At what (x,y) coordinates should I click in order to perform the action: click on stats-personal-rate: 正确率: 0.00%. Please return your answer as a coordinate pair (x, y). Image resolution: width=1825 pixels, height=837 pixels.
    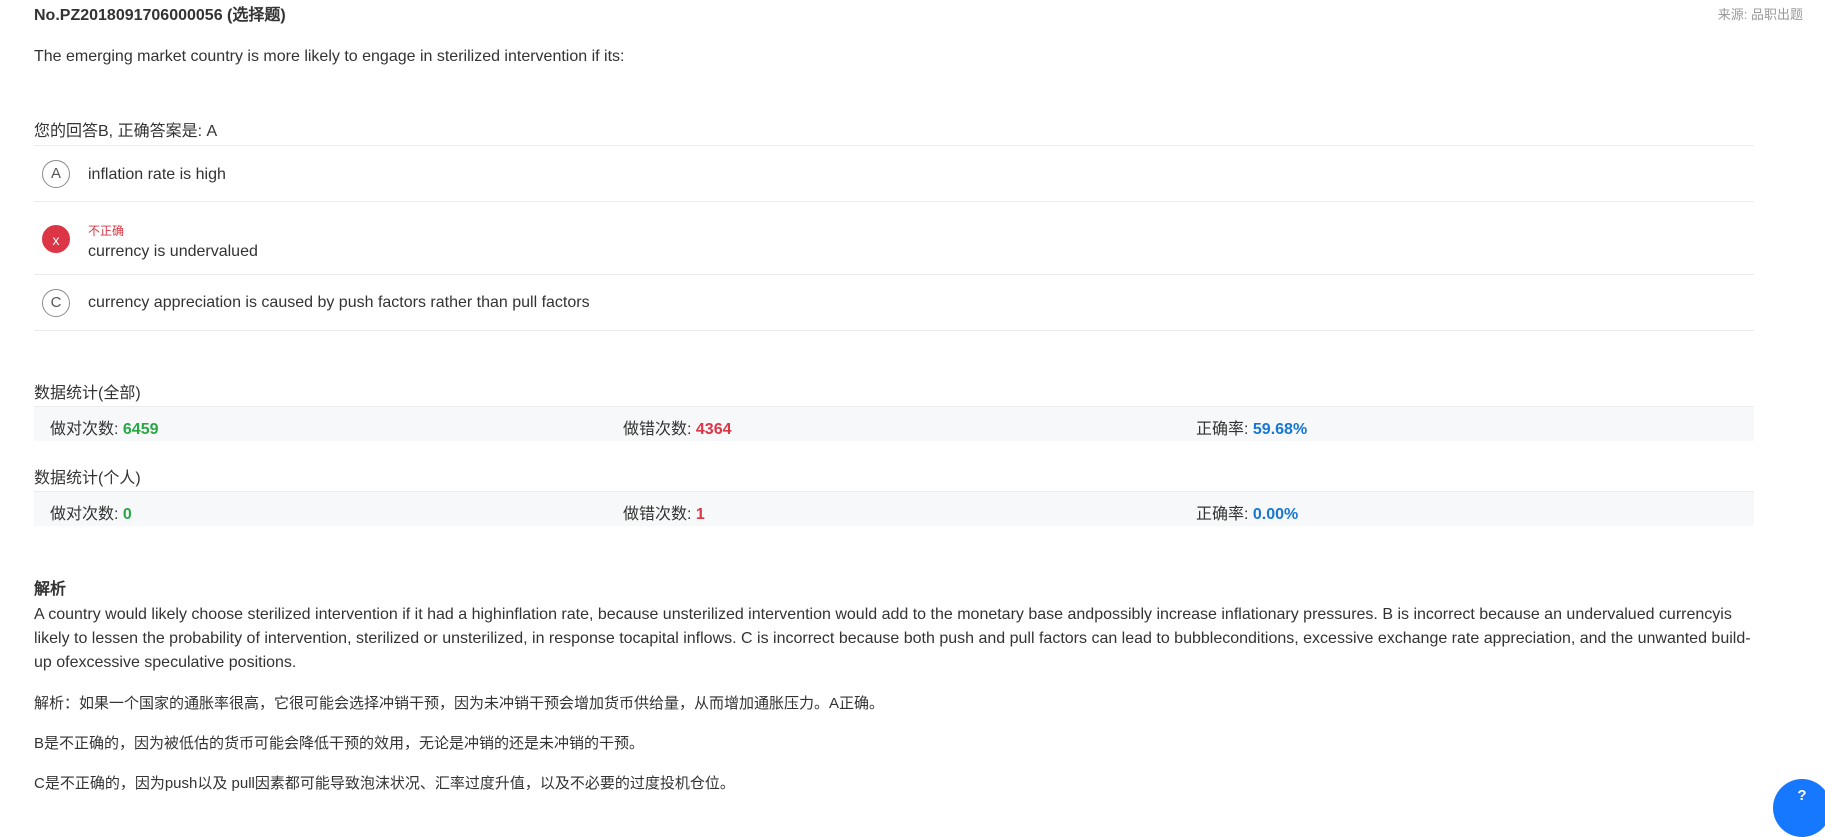
    Looking at the image, I should click on (1247, 512).